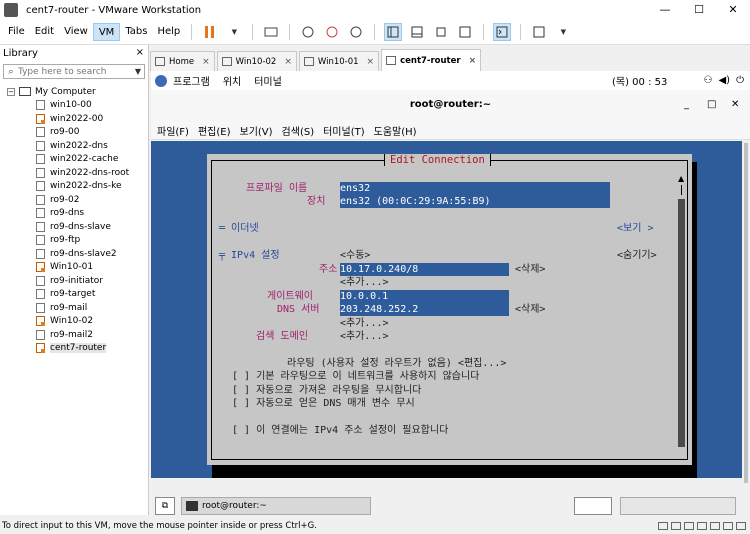 The width and height of the screenshot is (750, 534). What do you see at coordinates (271, 32) in the screenshot?
I see `send-ctrl-alt-del-icon` at bounding box center [271, 32].